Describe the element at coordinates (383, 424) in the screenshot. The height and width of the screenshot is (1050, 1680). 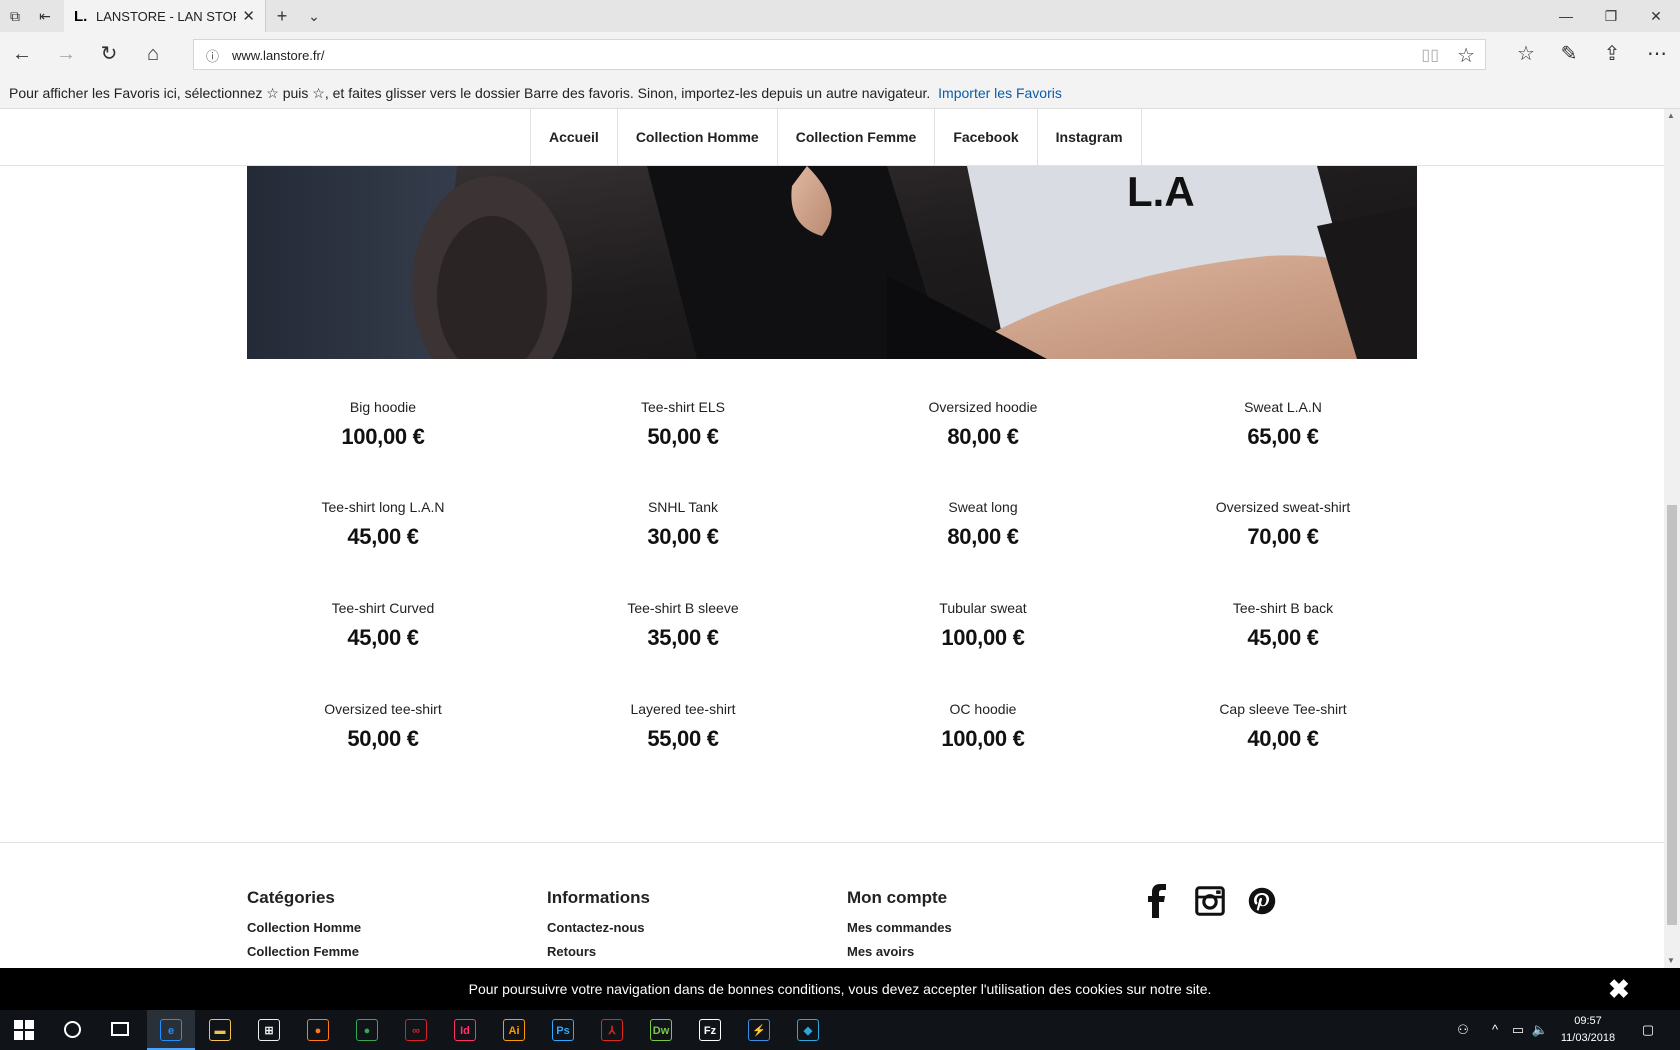
I see `product-card: Big hoodie 100,00 €` at that location.